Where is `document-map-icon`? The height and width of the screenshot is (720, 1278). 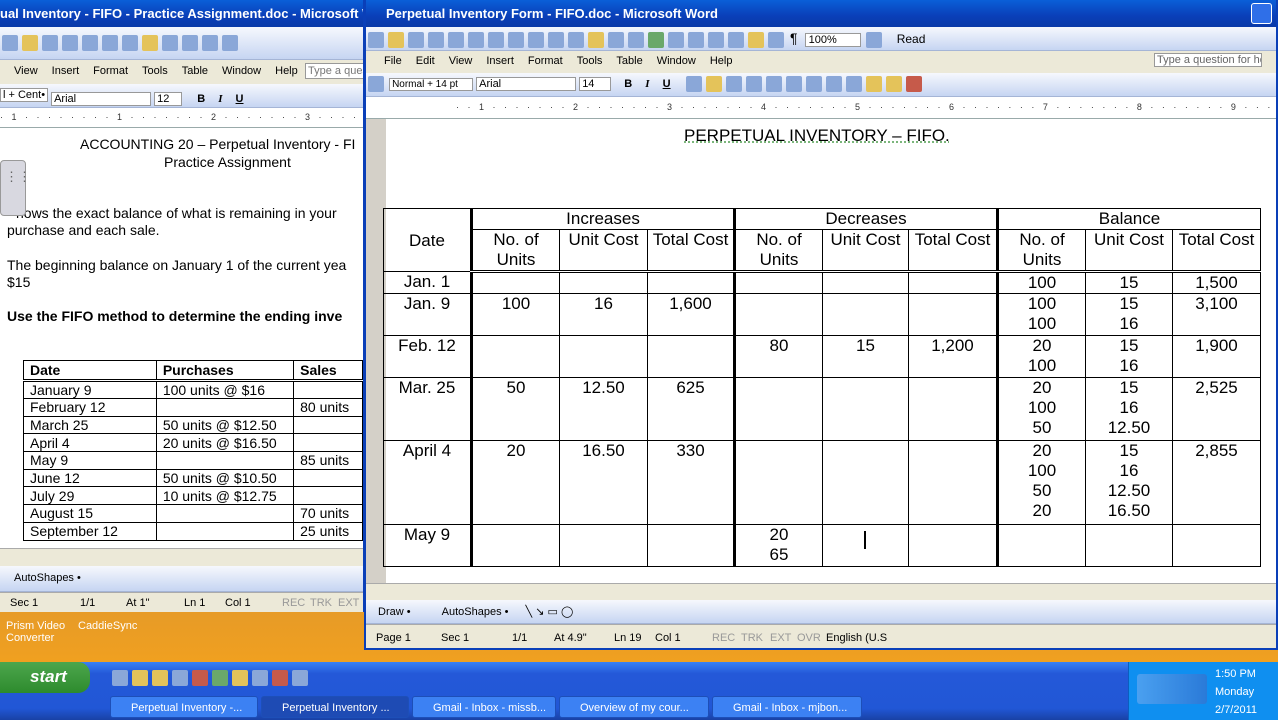 document-map-icon is located at coordinates (776, 40).